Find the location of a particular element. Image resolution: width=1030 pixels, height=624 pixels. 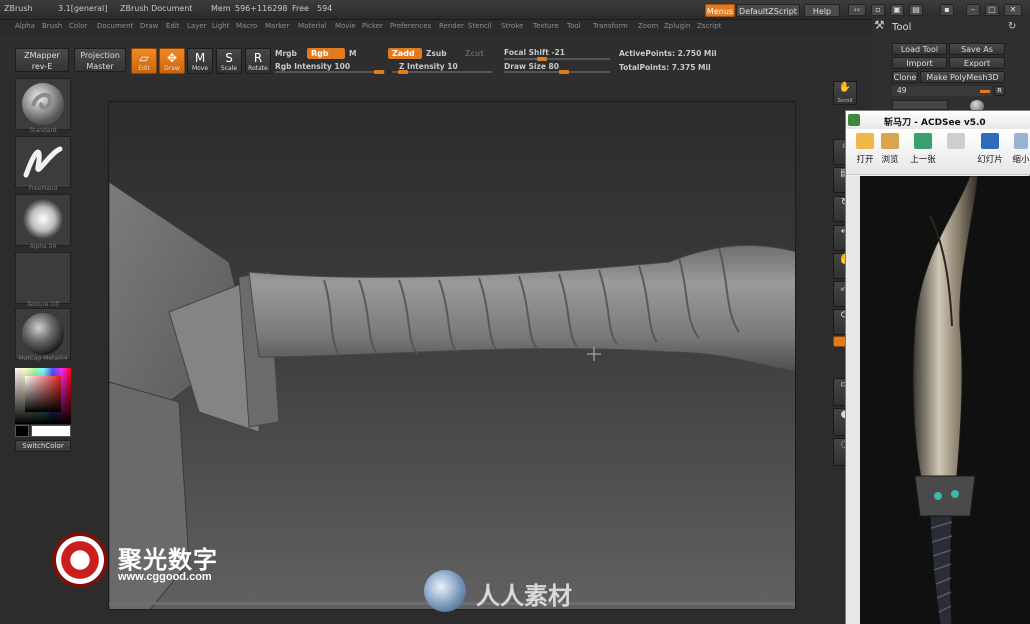

document-title: ZBrush Document is located at coordinates (156, 8).